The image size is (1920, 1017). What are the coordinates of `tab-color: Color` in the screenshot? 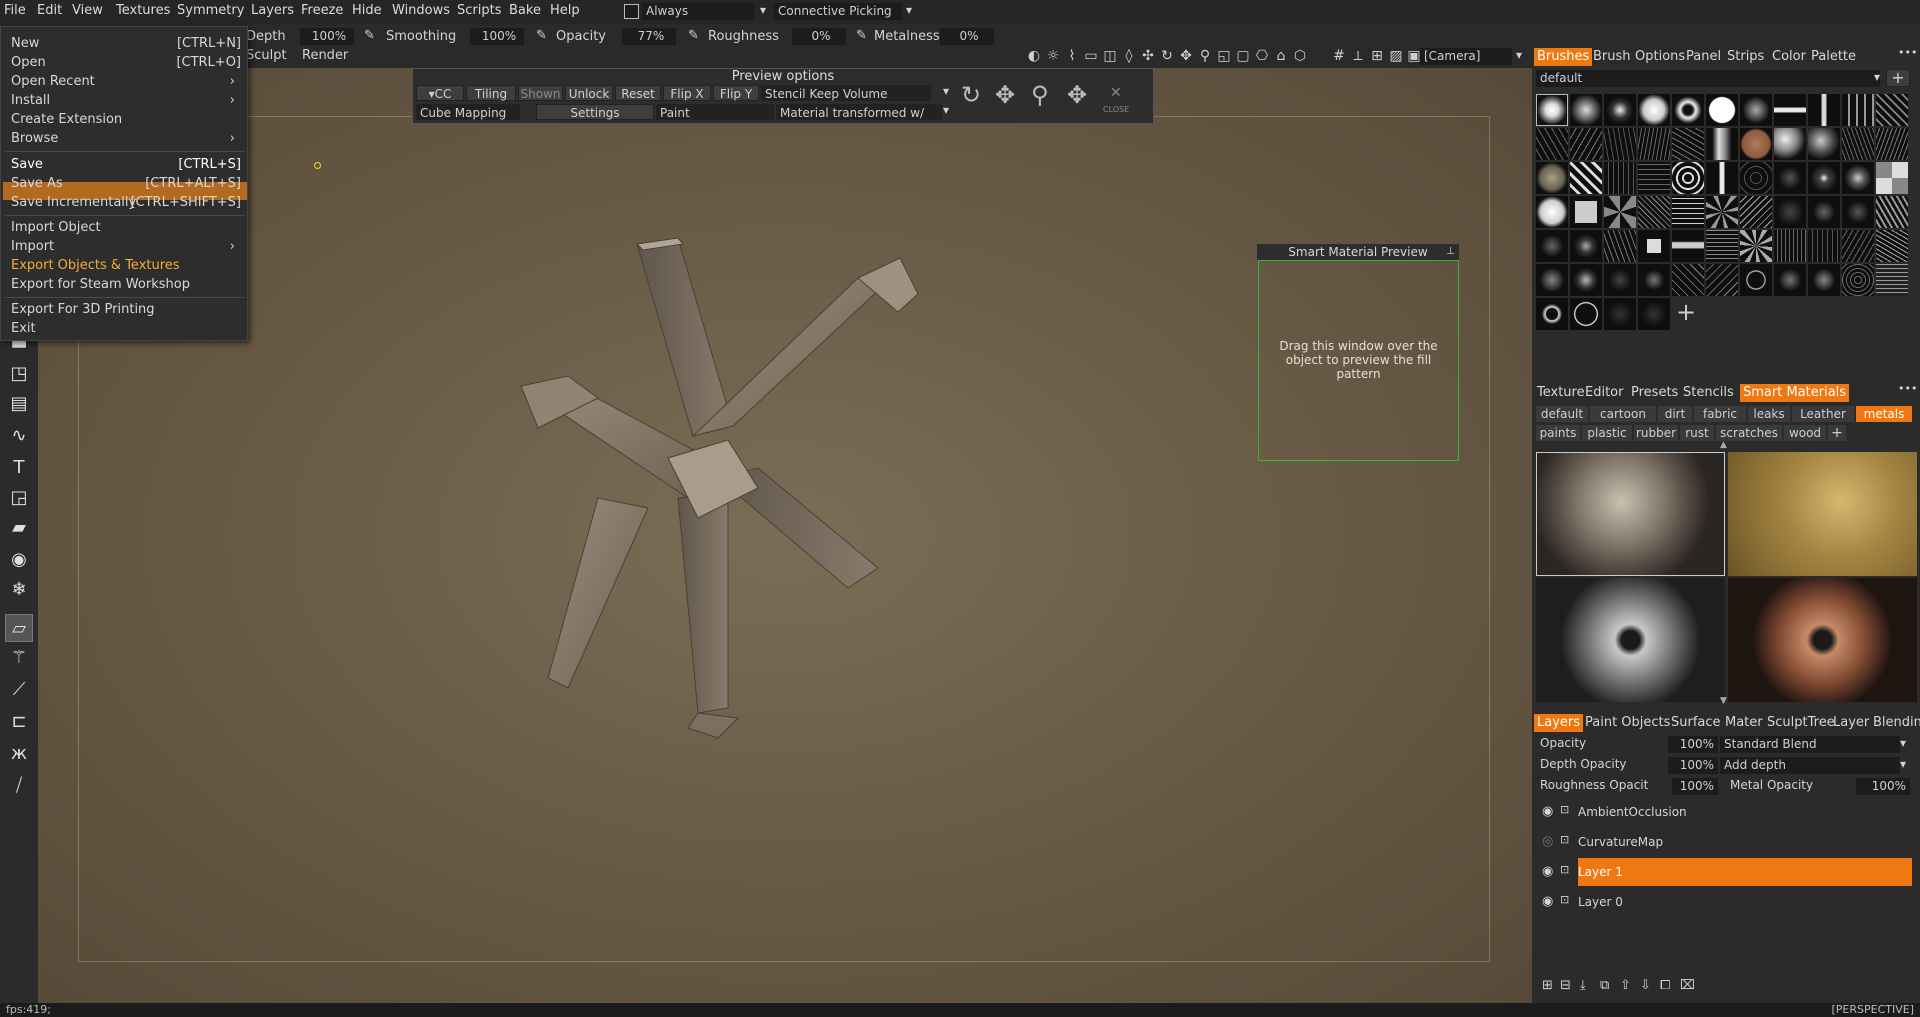 It's located at (1789, 57).